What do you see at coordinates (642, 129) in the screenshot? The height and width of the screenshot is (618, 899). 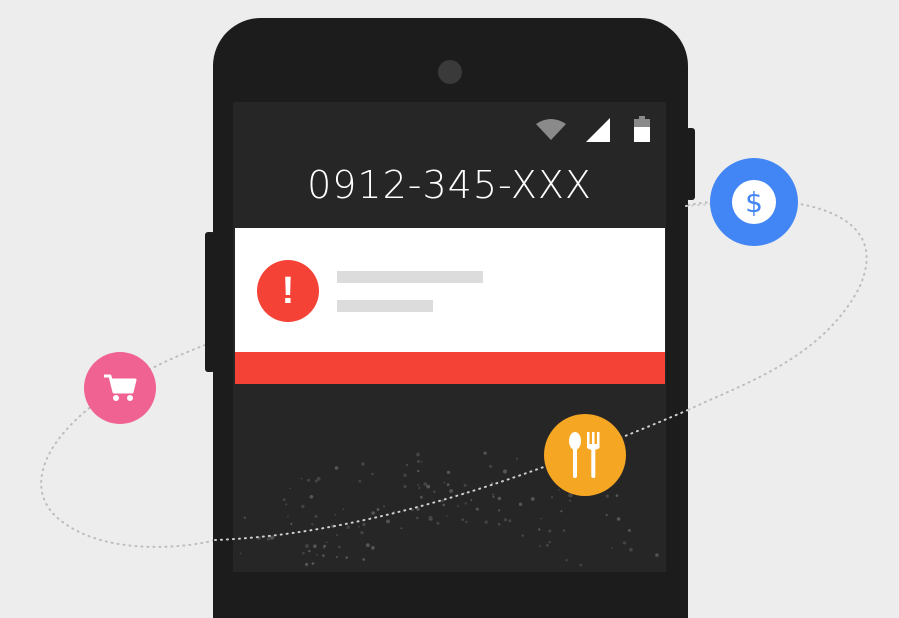 I see `battery-icon` at bounding box center [642, 129].